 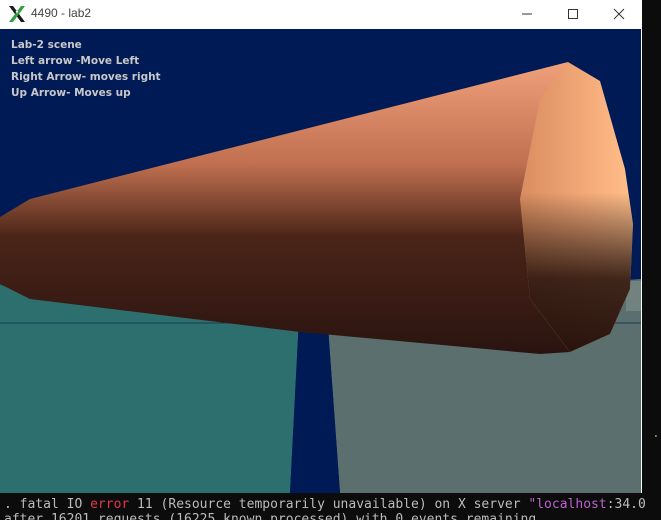 I want to click on hud-line-up: Up Arrow- Moves up, so click(x=71, y=93).